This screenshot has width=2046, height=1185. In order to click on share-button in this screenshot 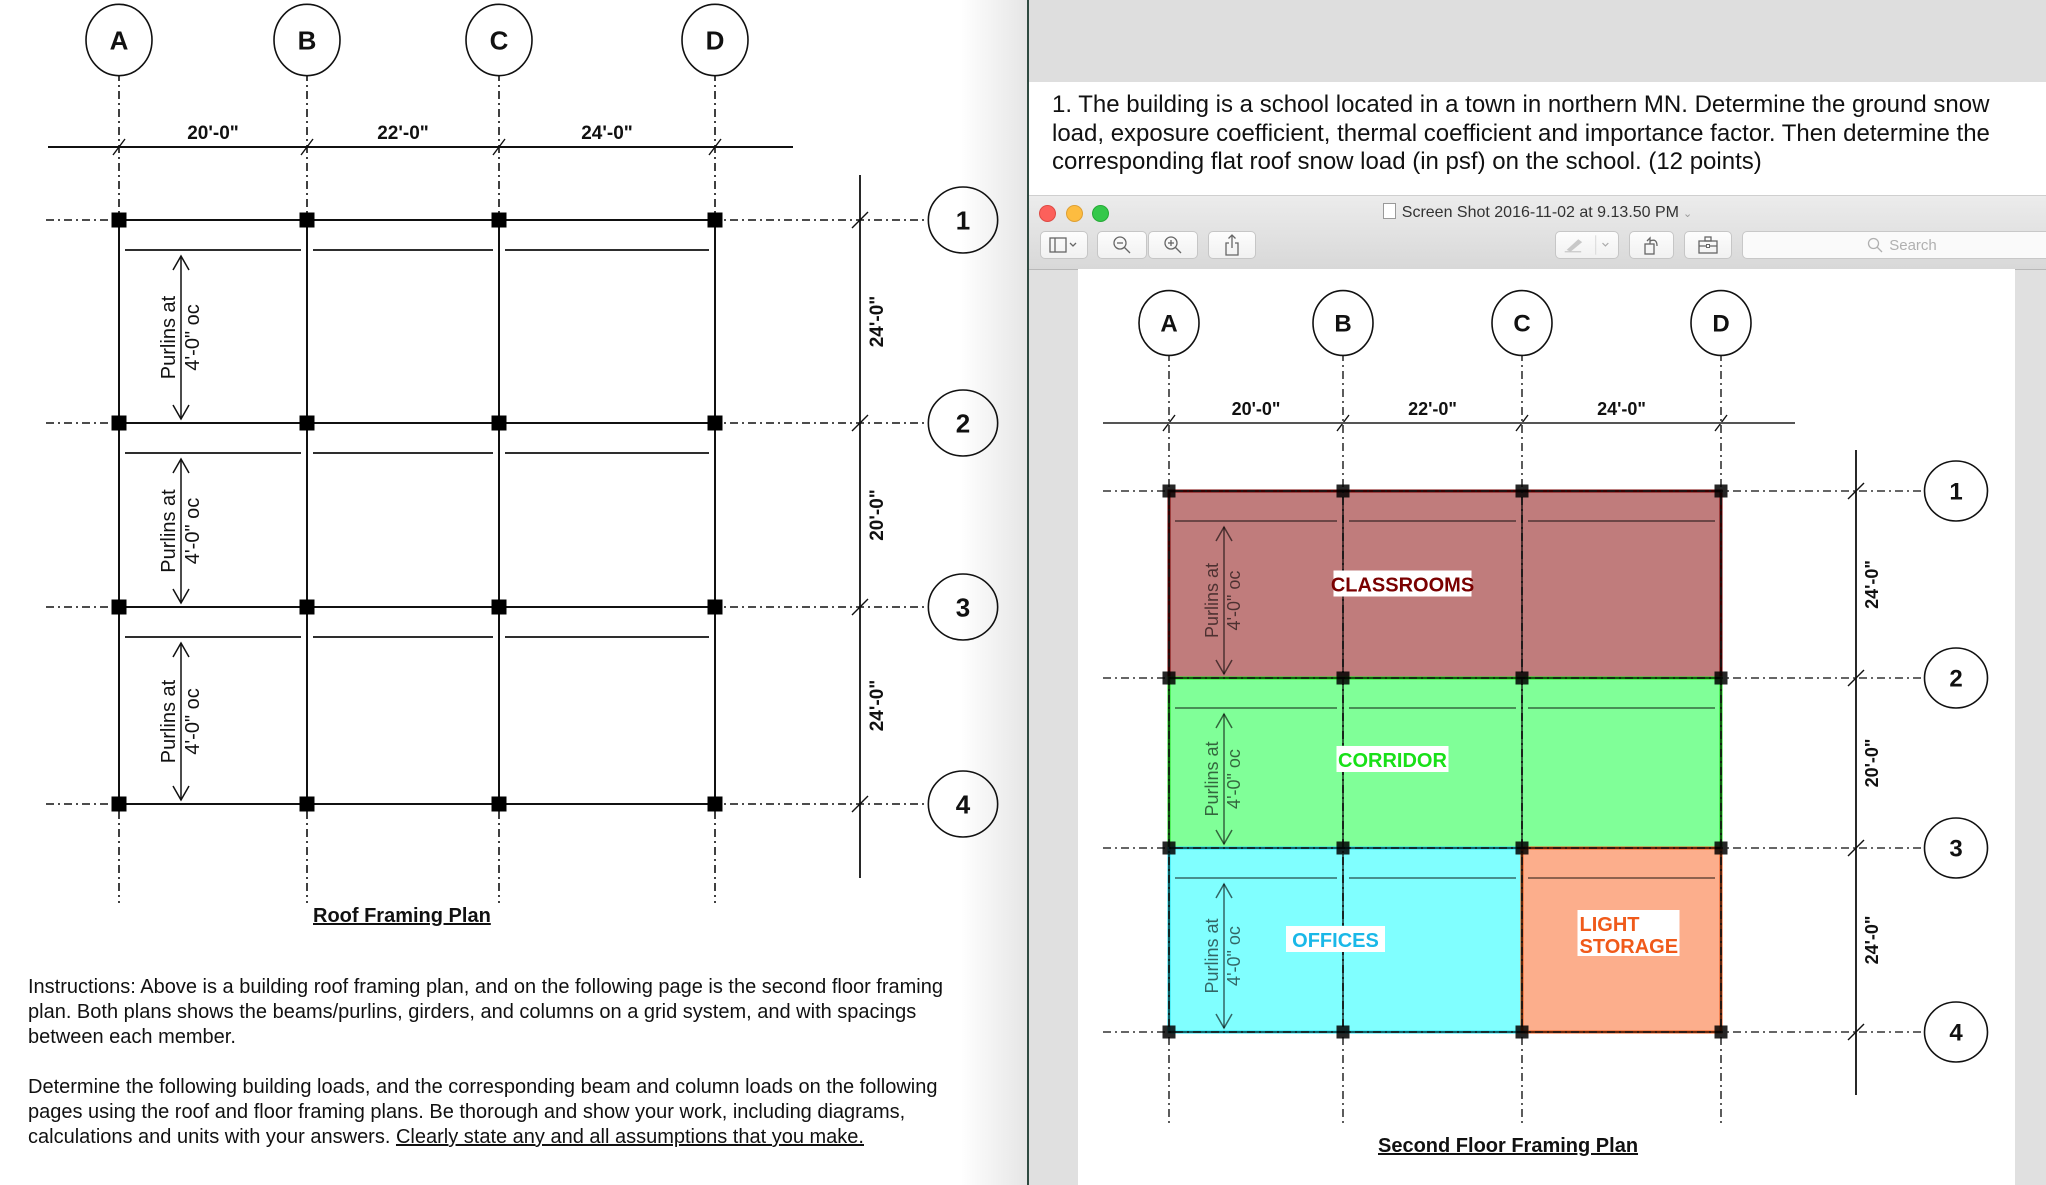, I will do `click(1232, 245)`.